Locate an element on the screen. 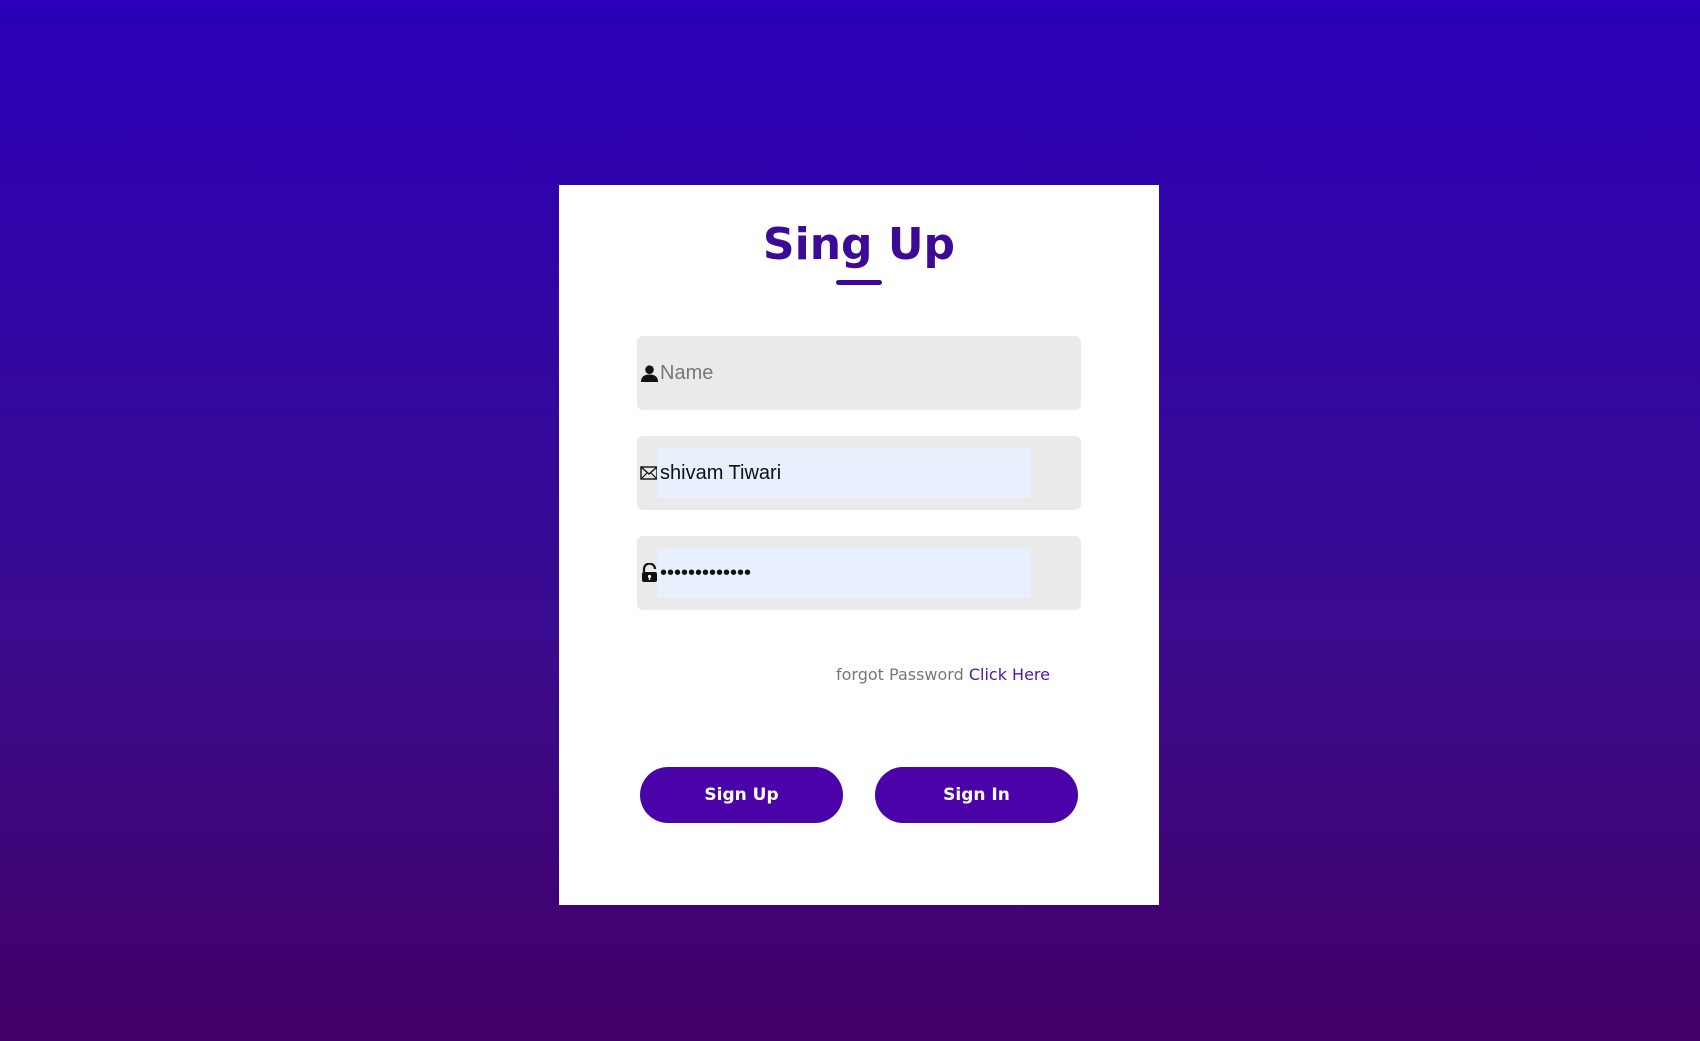 The height and width of the screenshot is (1041, 1700). title-underline is located at coordinates (859, 282).